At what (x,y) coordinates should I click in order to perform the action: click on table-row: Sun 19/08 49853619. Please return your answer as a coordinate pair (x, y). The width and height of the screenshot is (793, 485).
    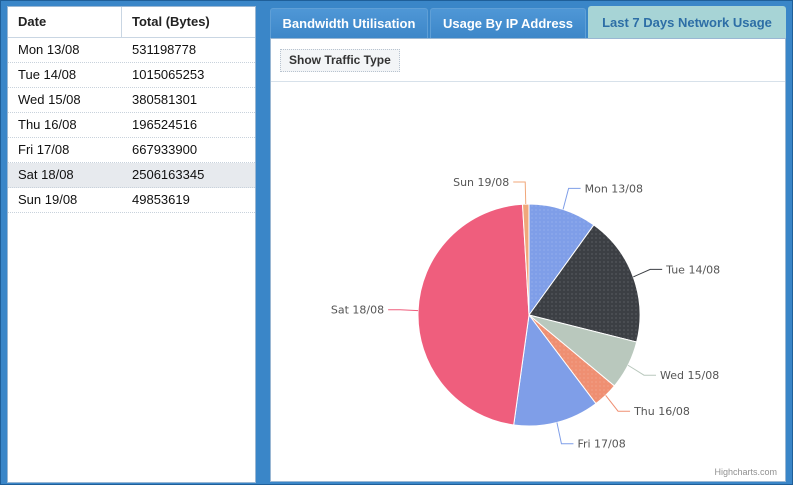
    Looking at the image, I should click on (131, 200).